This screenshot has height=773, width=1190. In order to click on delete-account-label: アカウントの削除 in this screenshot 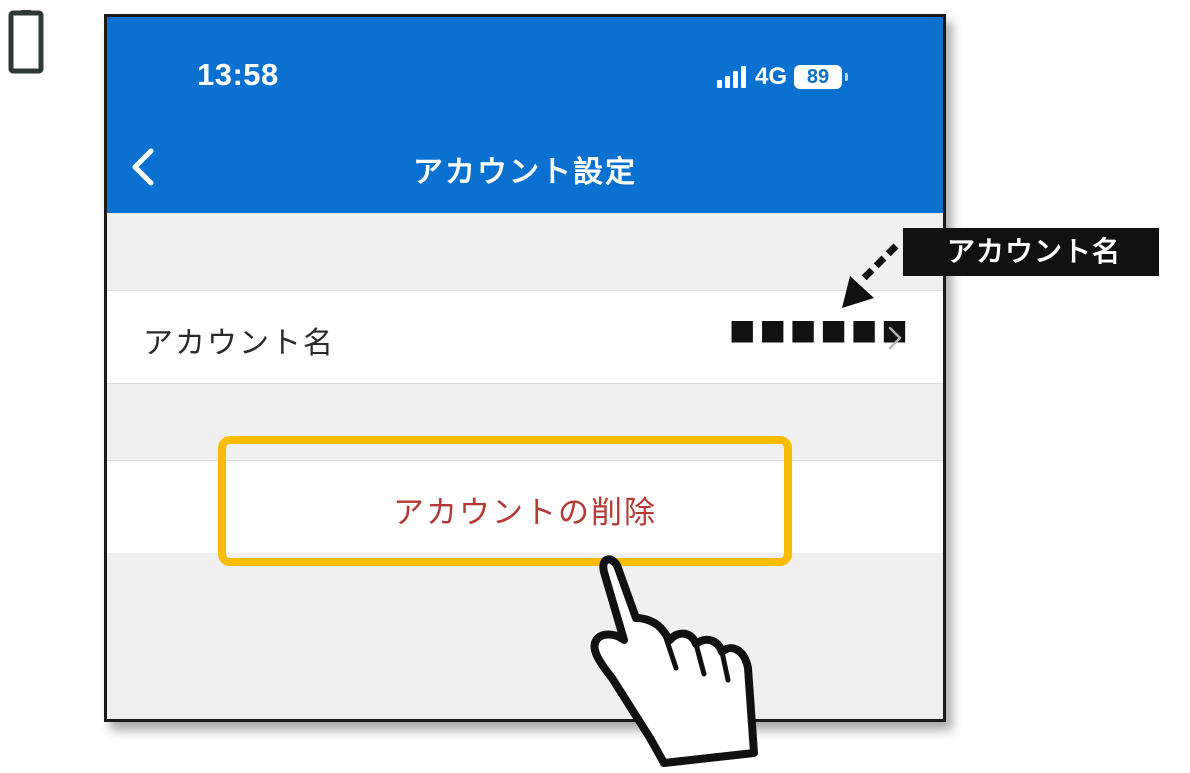, I will do `click(525, 513)`.